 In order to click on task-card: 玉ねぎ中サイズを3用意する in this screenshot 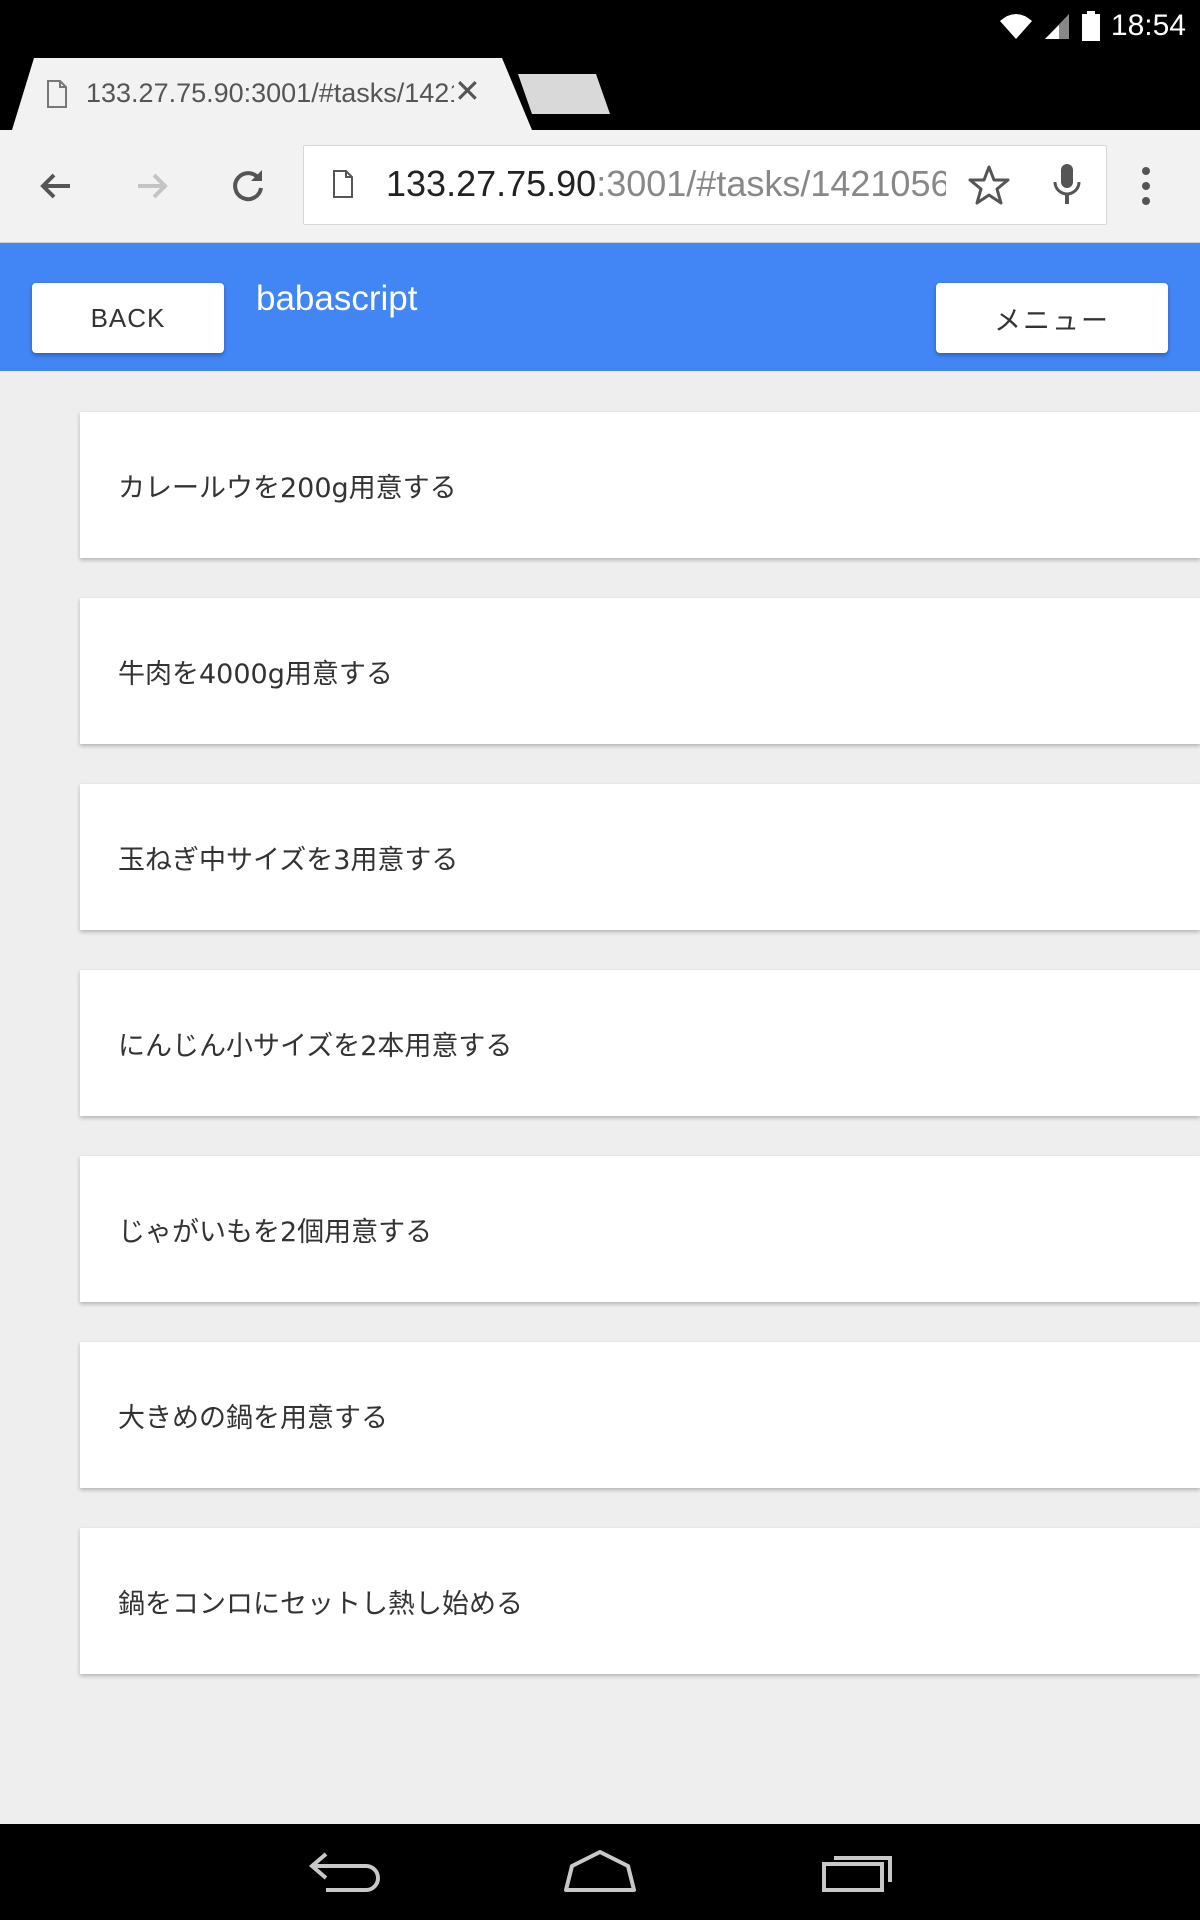, I will do `click(640, 857)`.